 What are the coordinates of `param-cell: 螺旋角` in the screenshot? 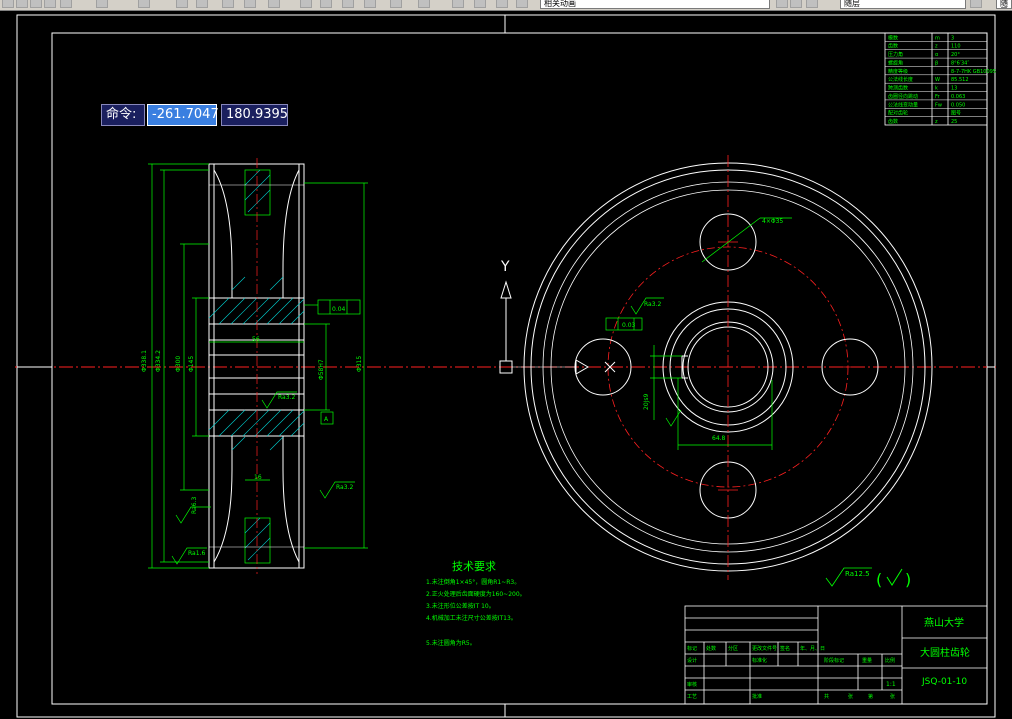 It's located at (895, 62).